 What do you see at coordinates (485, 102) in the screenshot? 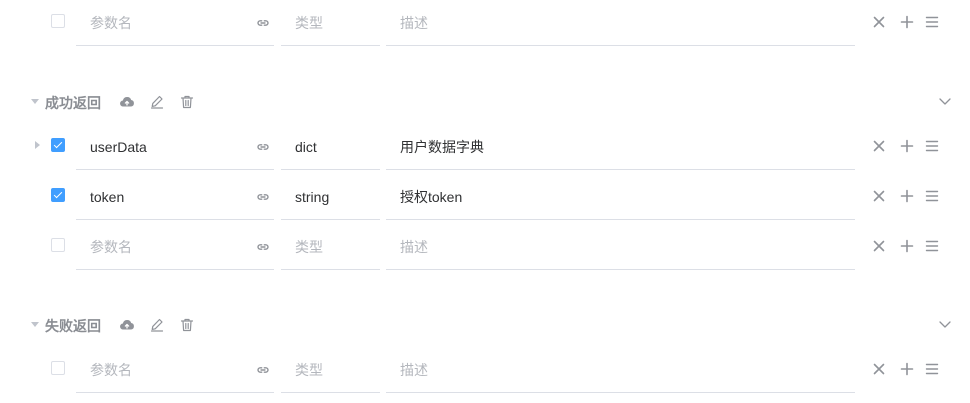
I see `section-header-success: 成功返回` at bounding box center [485, 102].